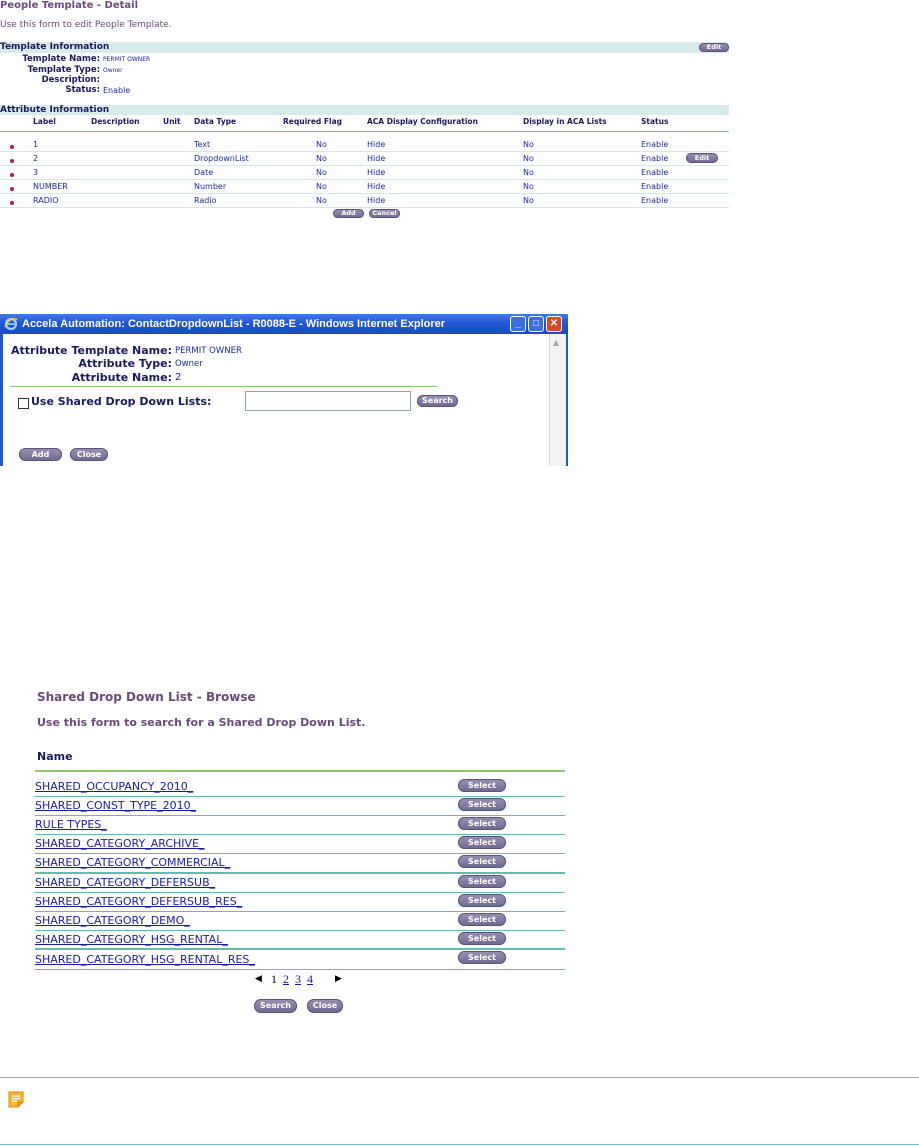 The height and width of the screenshot is (1146, 919). I want to click on attr-template-name-value: PERMIT OWNER, so click(208, 351).